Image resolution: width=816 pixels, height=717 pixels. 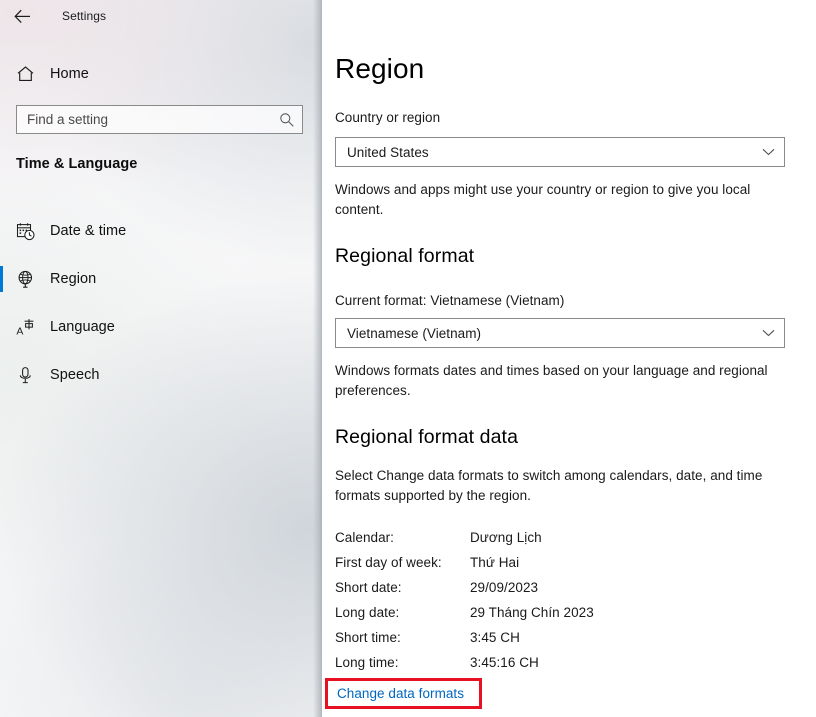 I want to click on sidebar-item-date-time: Date & time, so click(x=161, y=231).